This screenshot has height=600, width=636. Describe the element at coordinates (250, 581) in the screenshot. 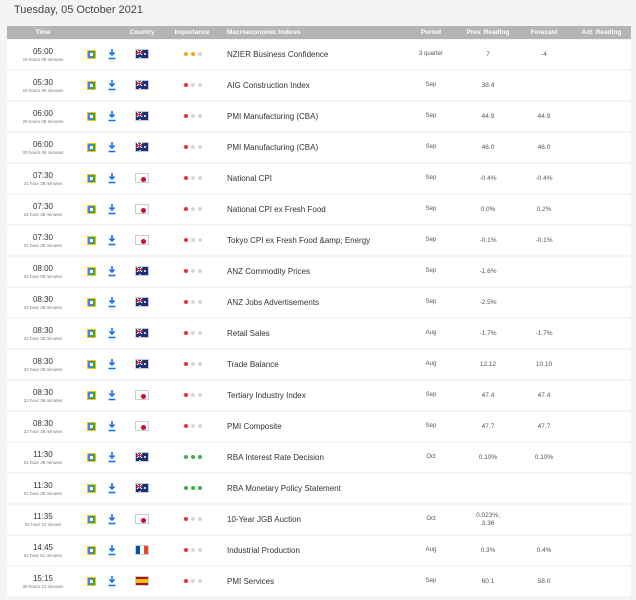

I see `event-name: PMI Services` at that location.